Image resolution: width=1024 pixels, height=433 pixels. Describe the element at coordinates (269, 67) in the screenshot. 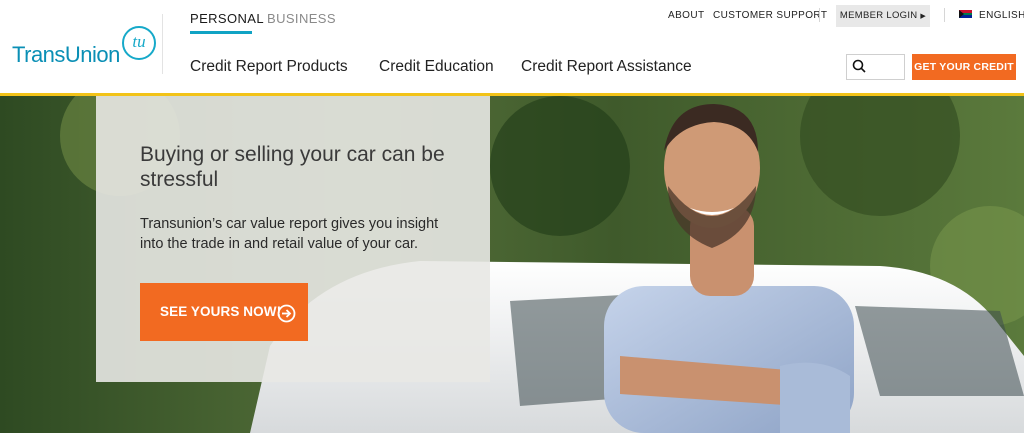

I see `nav-credit-report-products: Credit Report Products` at that location.